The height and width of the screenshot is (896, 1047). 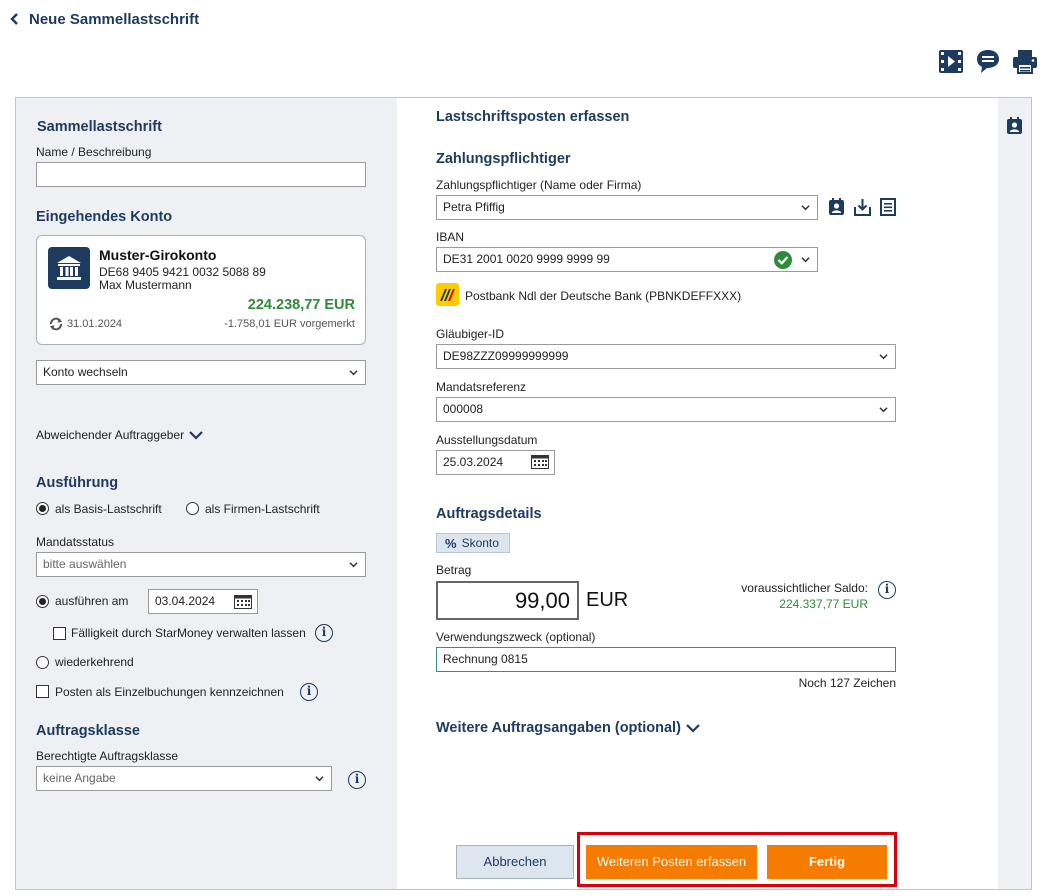 What do you see at coordinates (473, 462) in the screenshot?
I see `issue-date-value: 25.03.2024` at bounding box center [473, 462].